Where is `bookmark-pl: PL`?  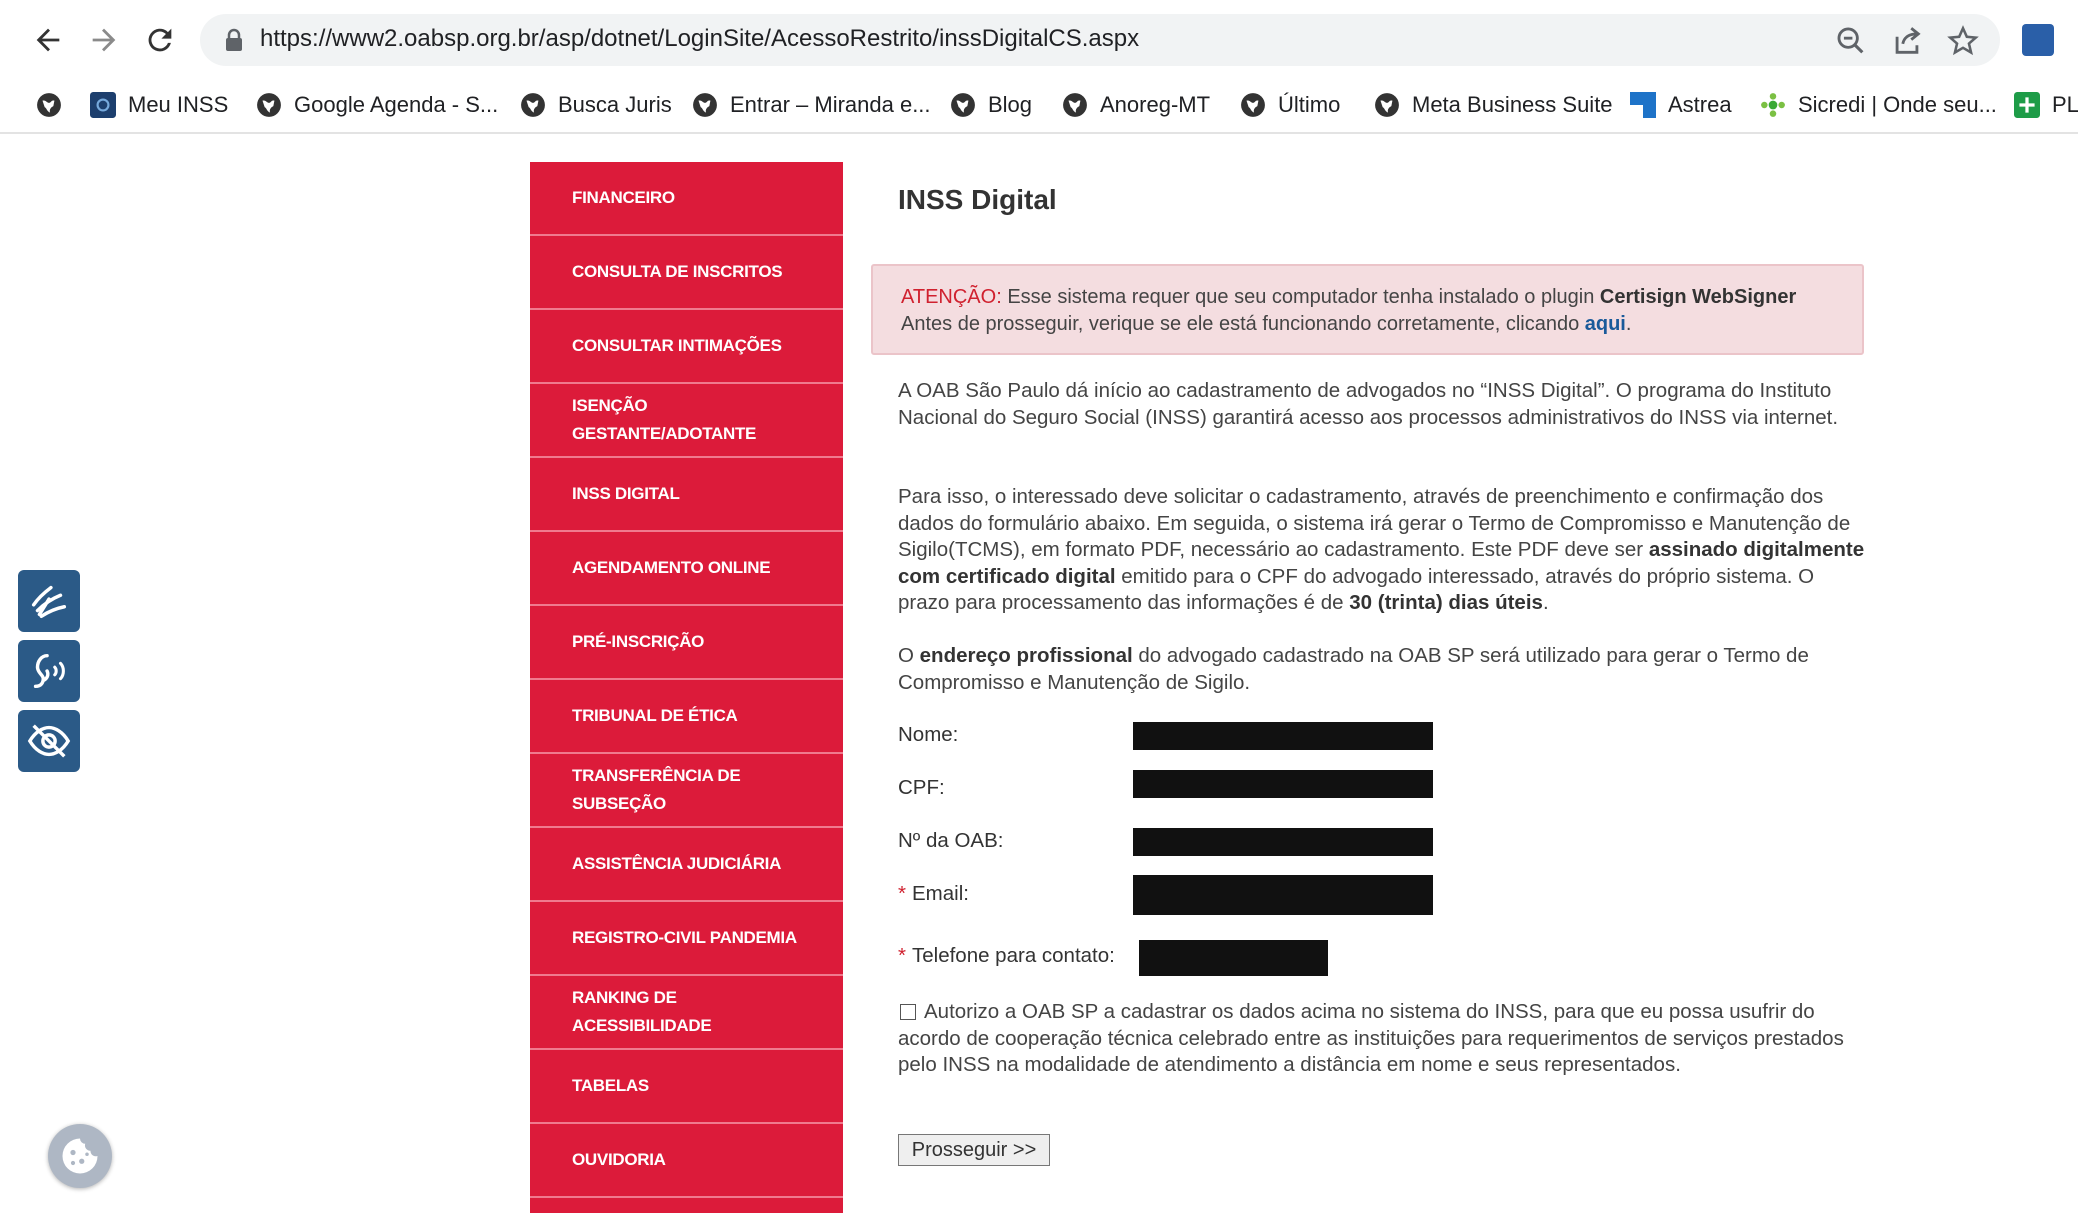
bookmark-pl: PL is located at coordinates (2046, 105).